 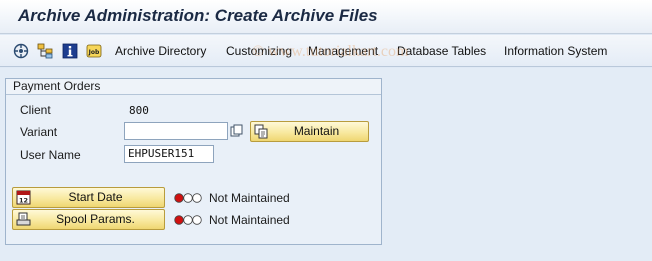 I want to click on spool-params-button: Spool Params., so click(x=88, y=219).